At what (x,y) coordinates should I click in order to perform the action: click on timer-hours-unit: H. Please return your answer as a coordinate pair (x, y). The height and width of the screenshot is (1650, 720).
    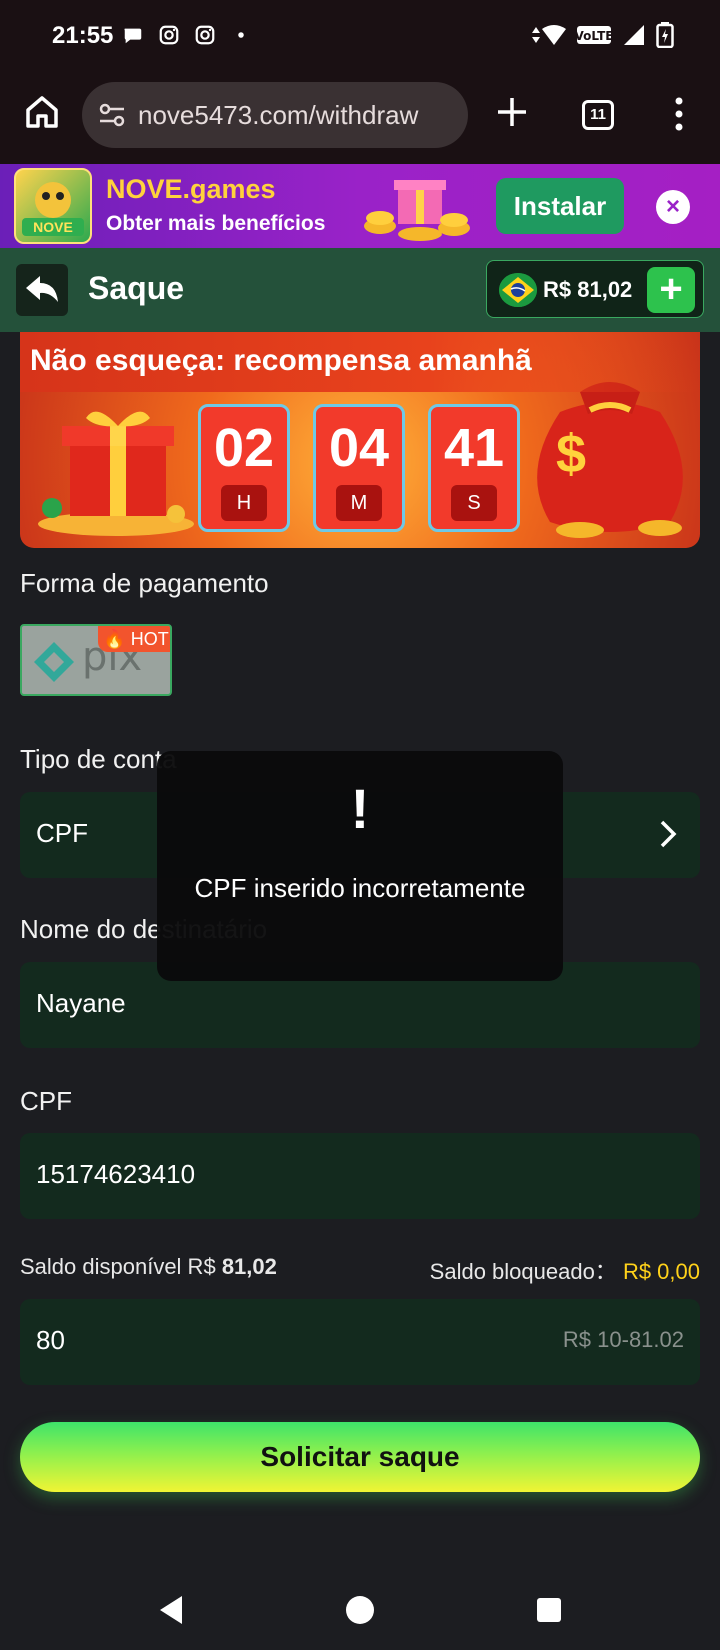
    Looking at the image, I should click on (244, 503).